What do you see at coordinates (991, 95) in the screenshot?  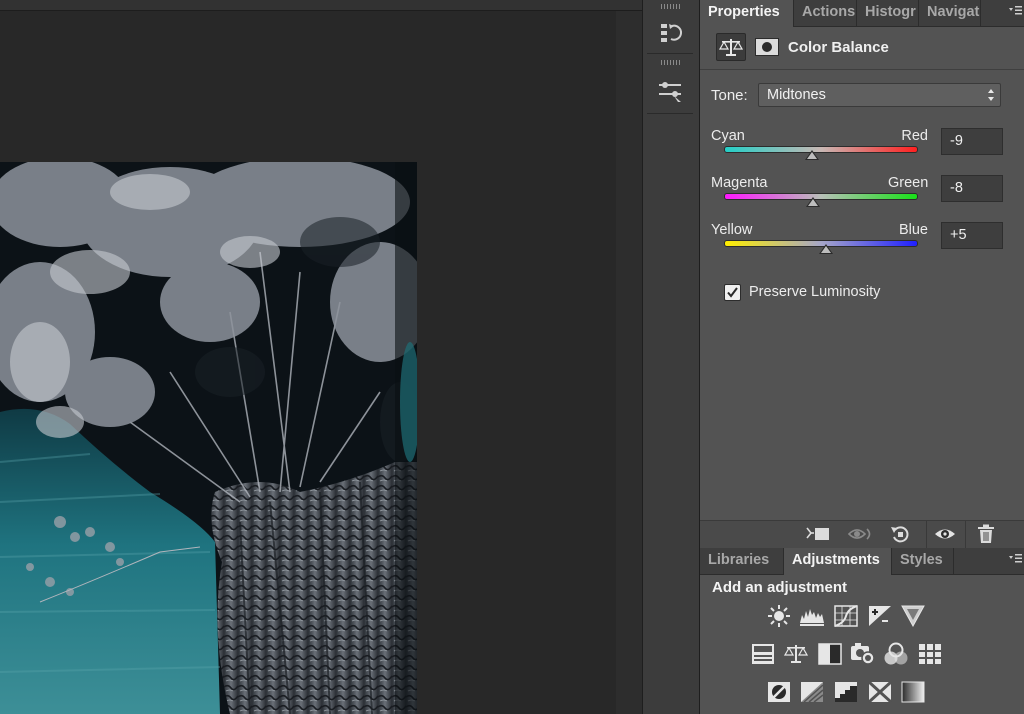 I see `chevron-up-down-icon` at bounding box center [991, 95].